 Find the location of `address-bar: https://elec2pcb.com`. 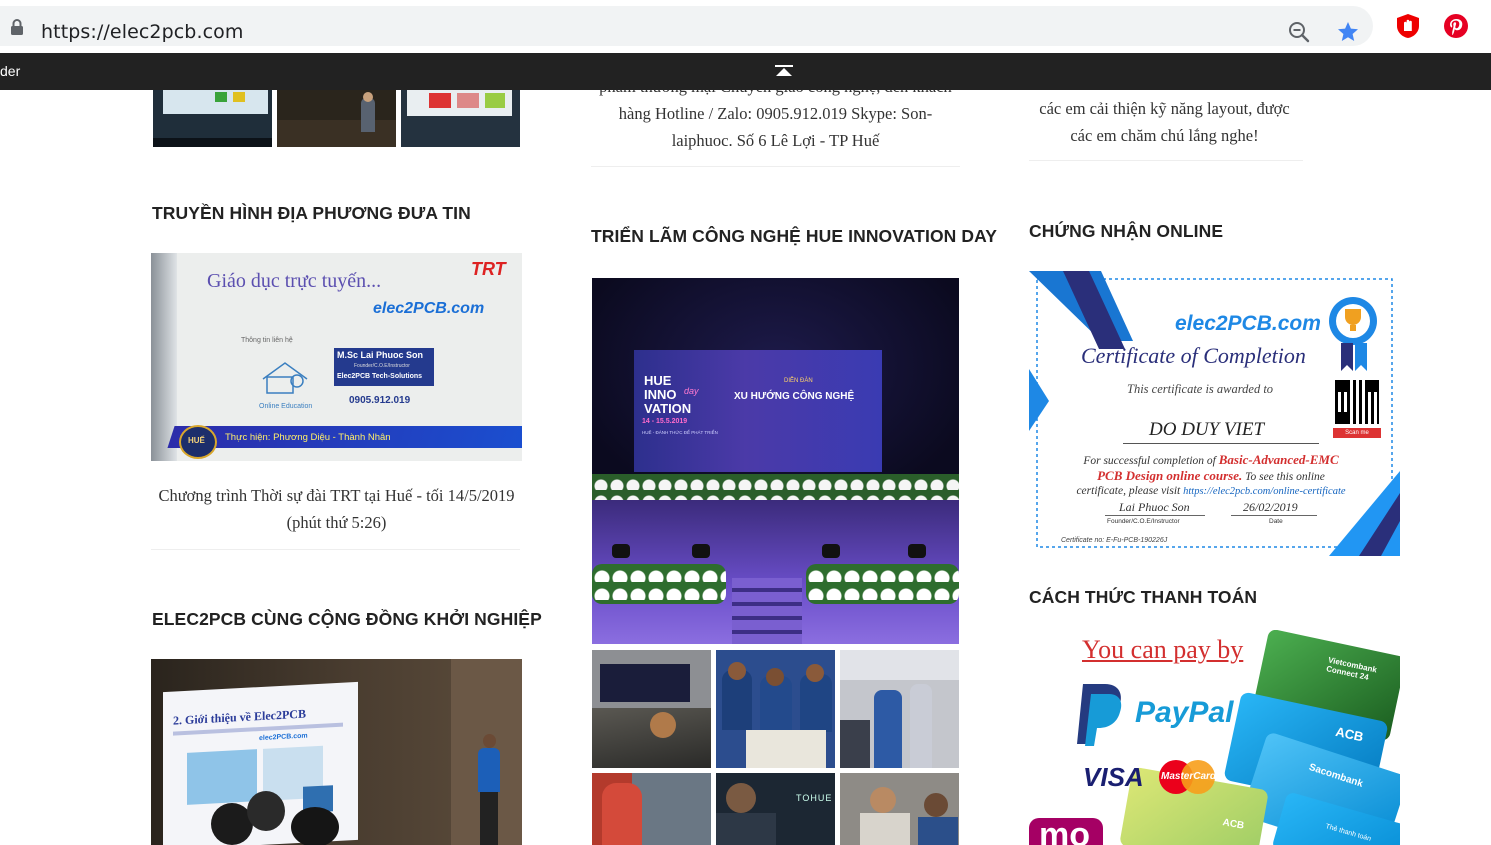

address-bar: https://elec2pcb.com is located at coordinates (686, 26).